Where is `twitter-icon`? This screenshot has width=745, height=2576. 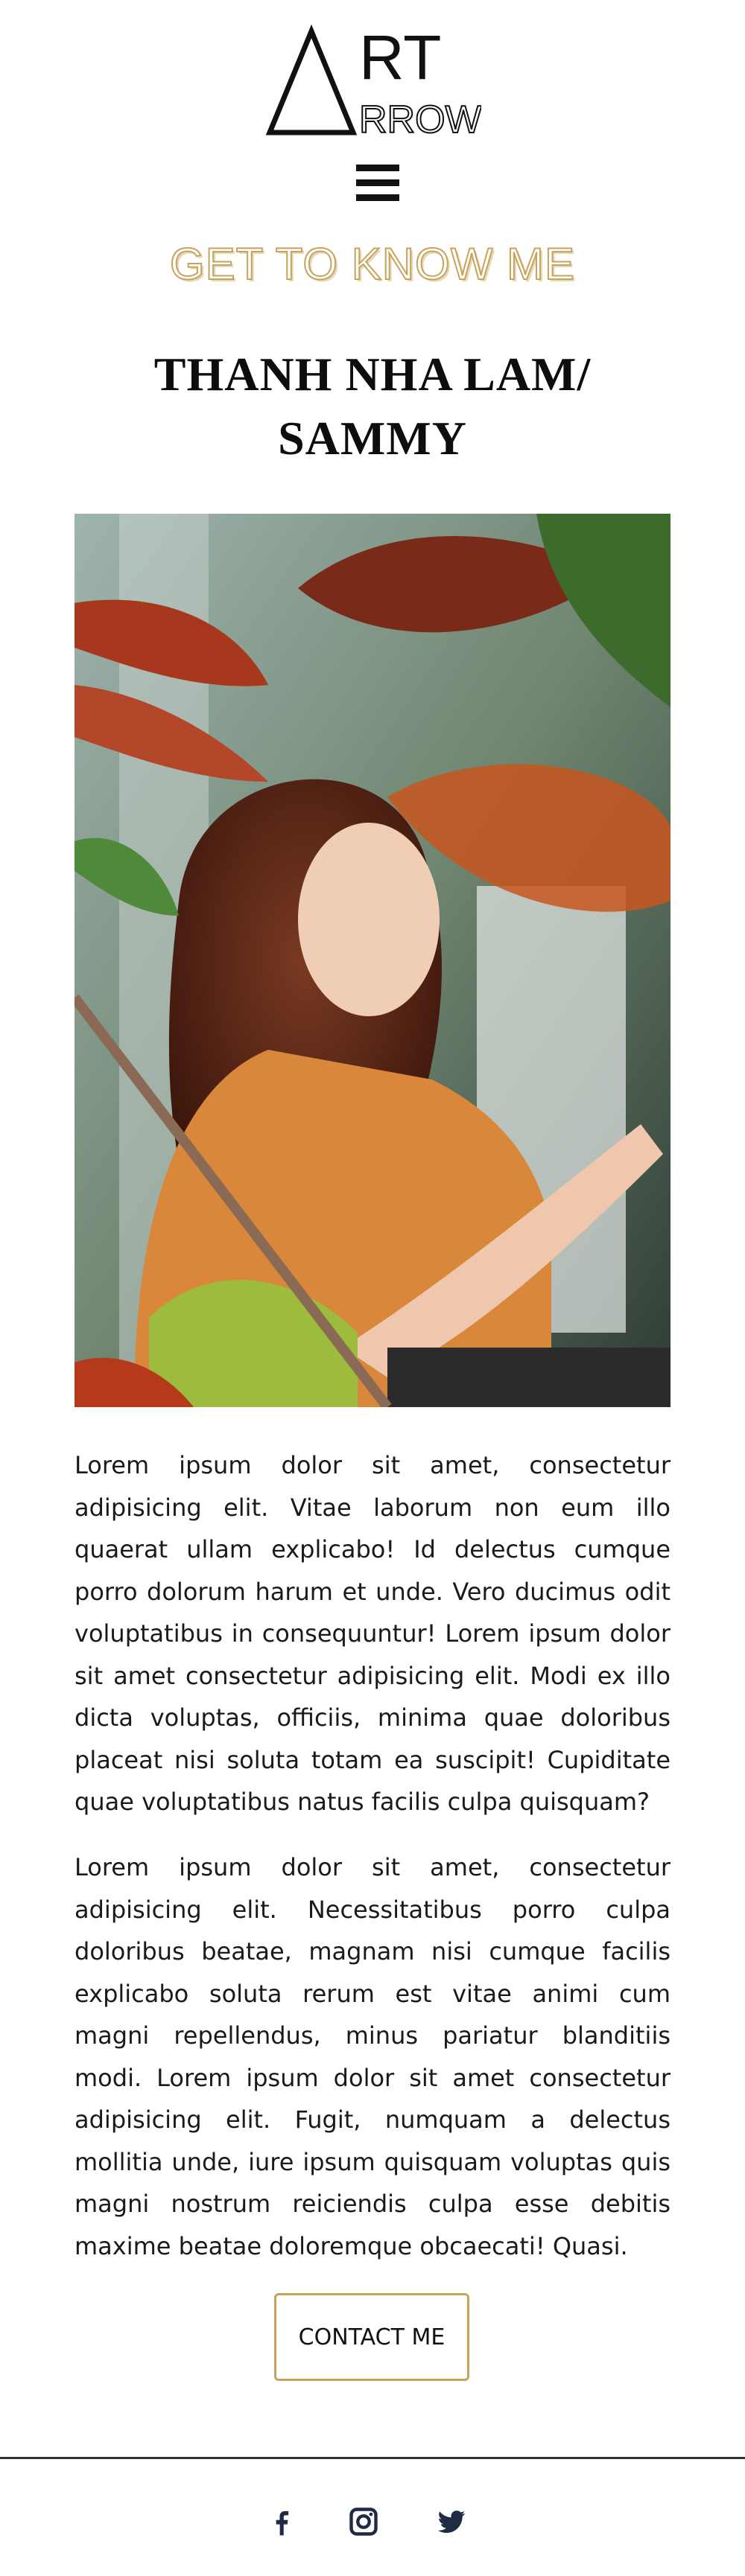
twitter-icon is located at coordinates (452, 2521).